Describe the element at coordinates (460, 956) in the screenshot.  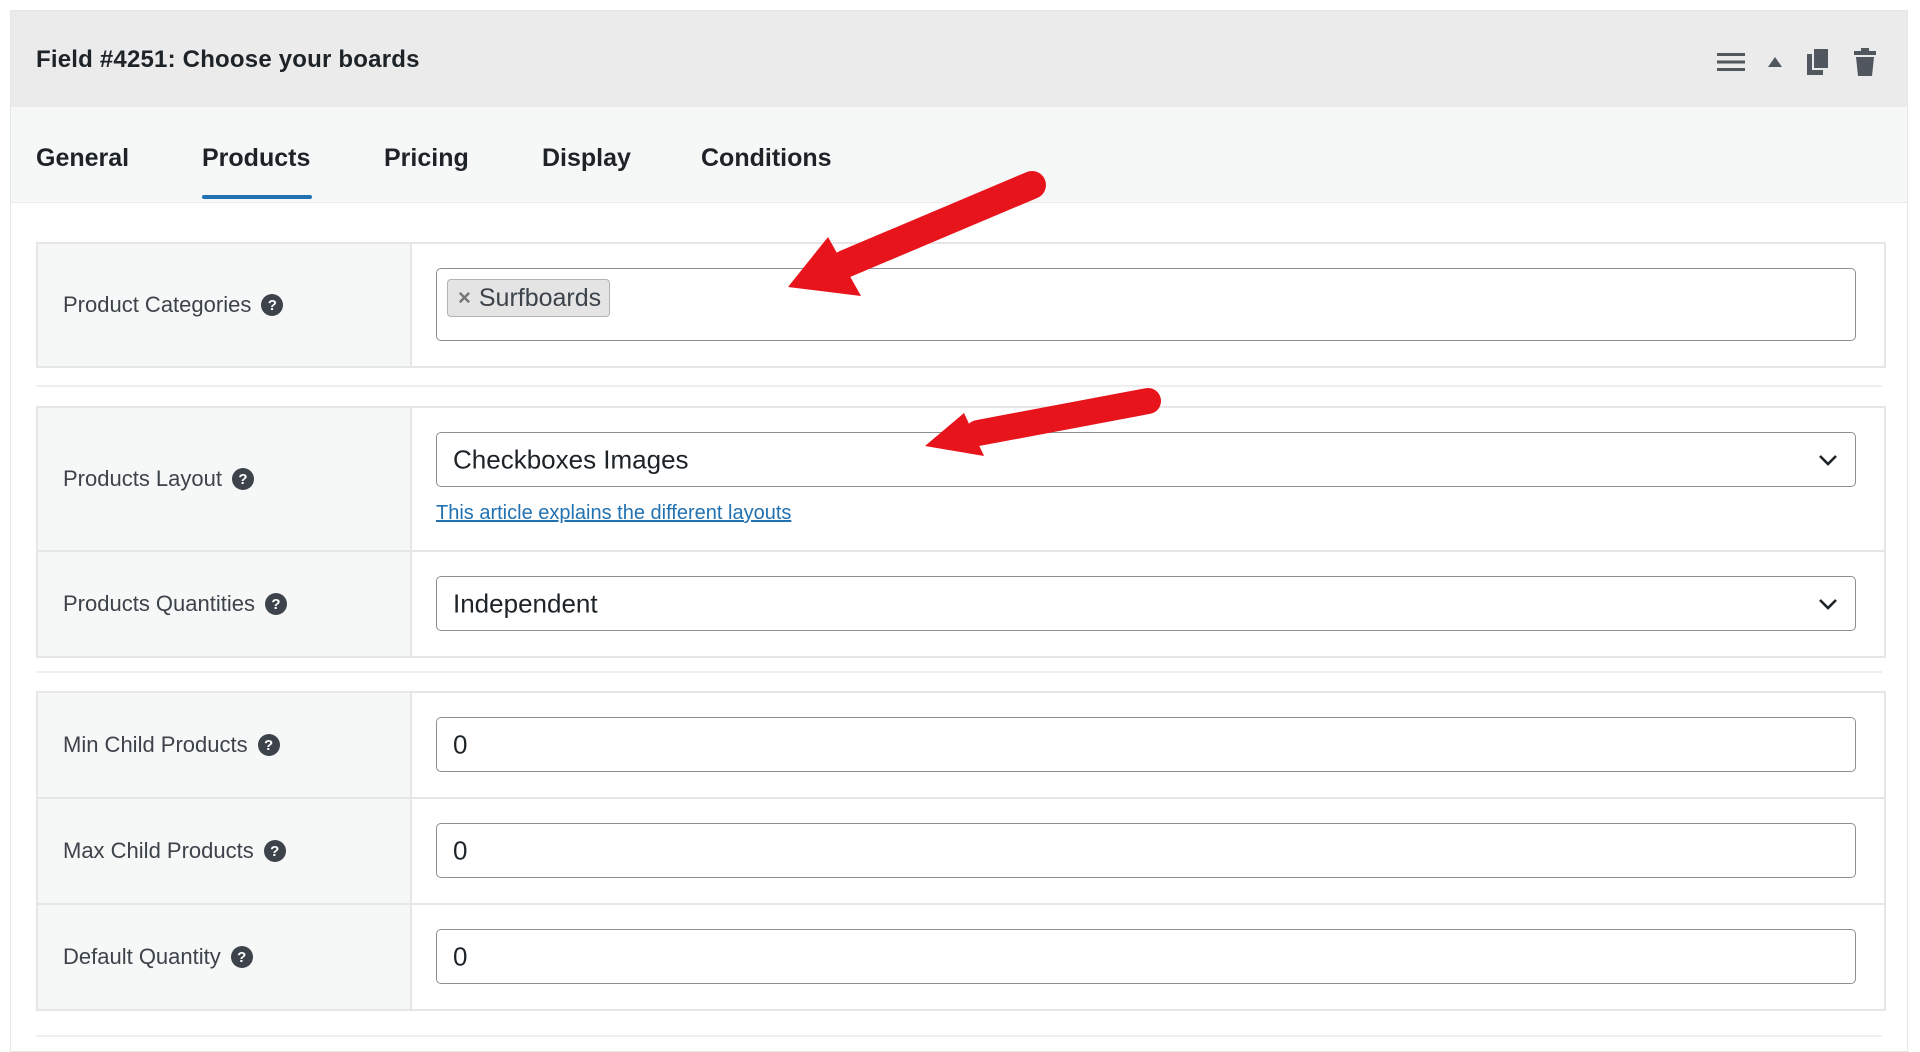
I see `default-quantity-value: 0` at that location.